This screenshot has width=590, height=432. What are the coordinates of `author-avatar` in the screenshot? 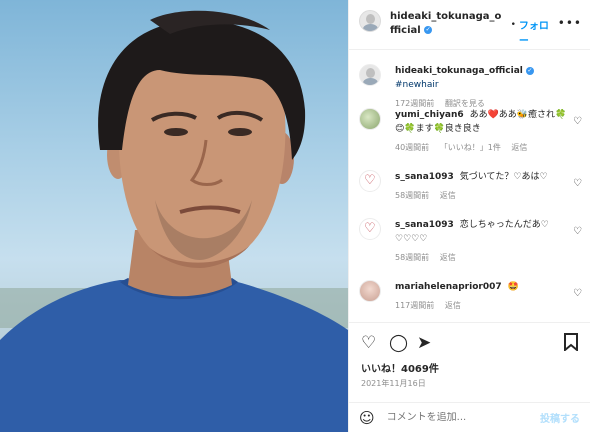 It's located at (370, 21).